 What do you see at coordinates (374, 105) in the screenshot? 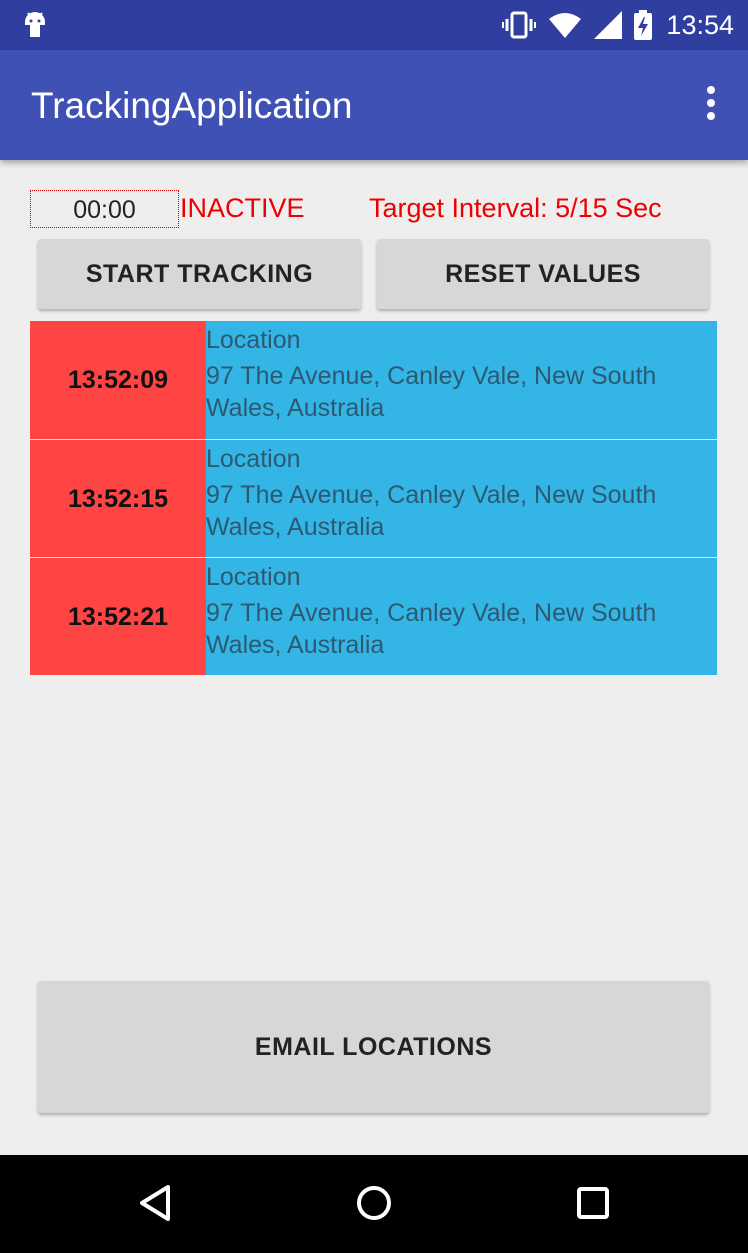
I see `app-bar: TrackingApplication` at bounding box center [374, 105].